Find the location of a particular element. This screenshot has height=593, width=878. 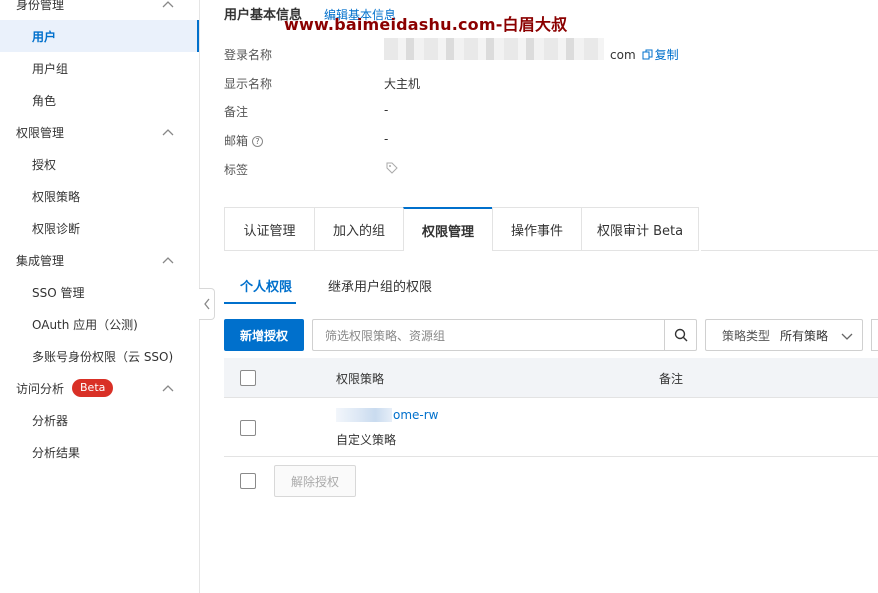

search-button is located at coordinates (680, 335).